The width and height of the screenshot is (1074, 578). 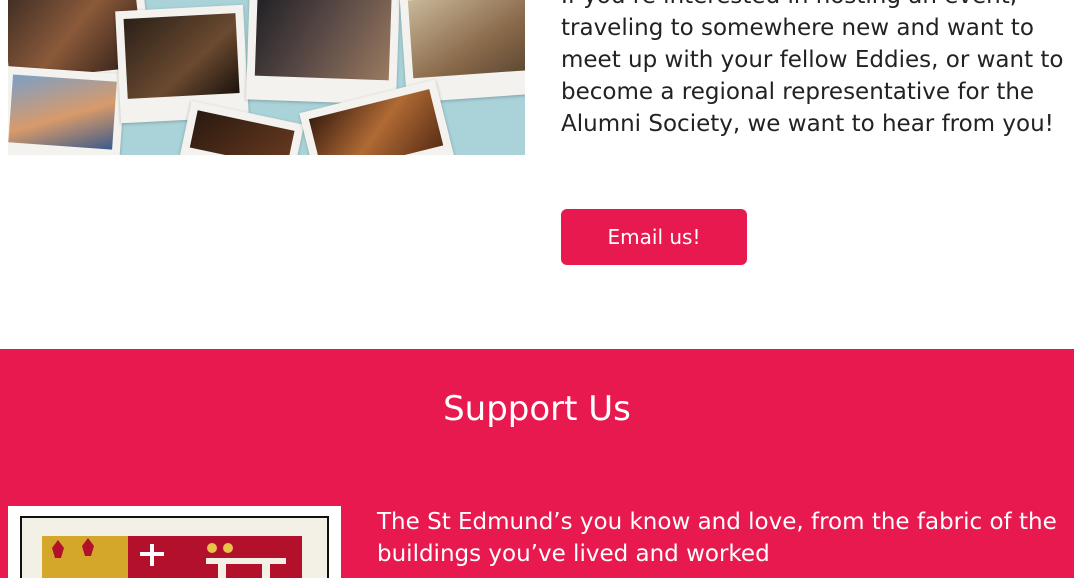 I want to click on college-crest-image, so click(x=174, y=542).